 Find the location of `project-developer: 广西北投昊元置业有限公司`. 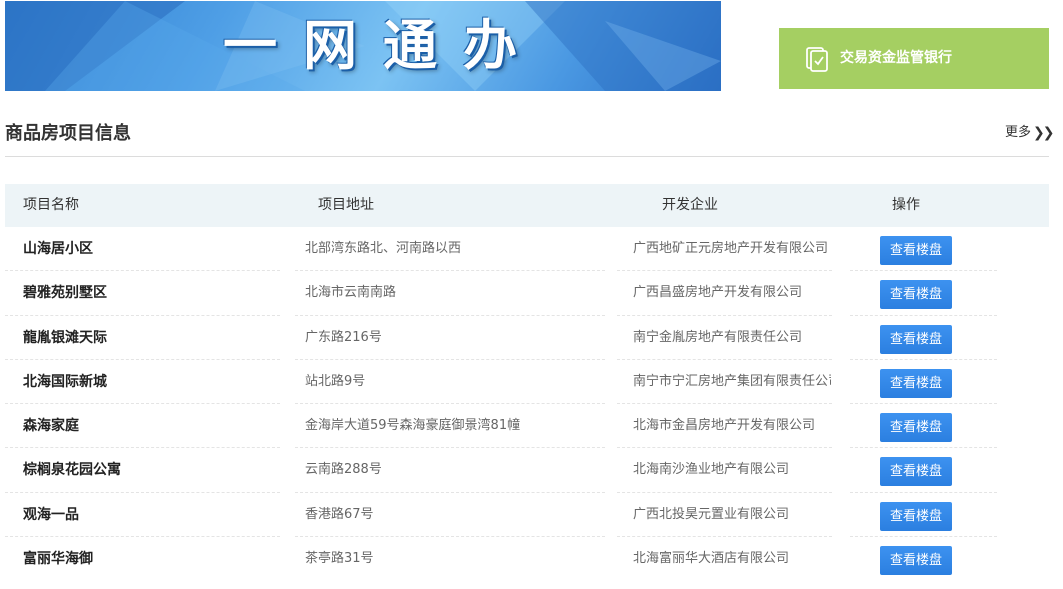

project-developer: 广西北投昊元置业有限公司 is located at coordinates (711, 514).